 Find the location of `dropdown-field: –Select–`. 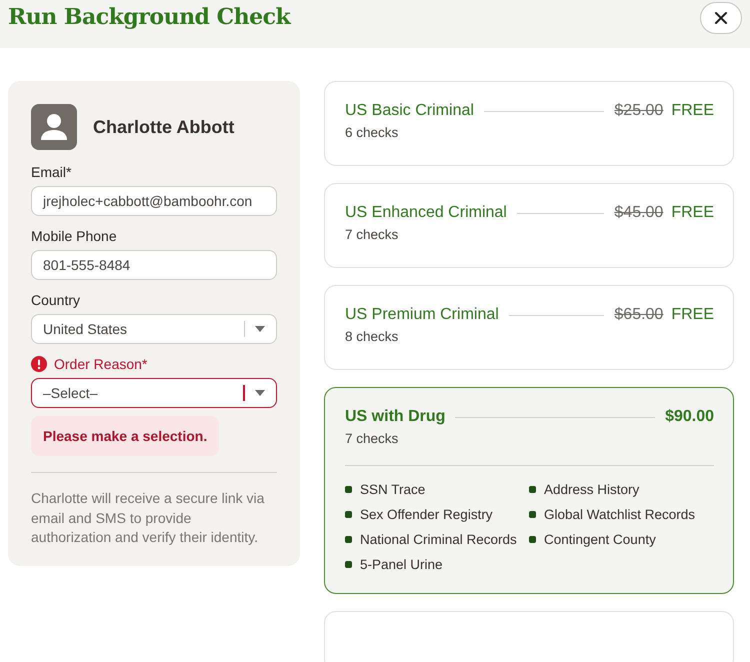

dropdown-field: –Select– is located at coordinates (154, 393).